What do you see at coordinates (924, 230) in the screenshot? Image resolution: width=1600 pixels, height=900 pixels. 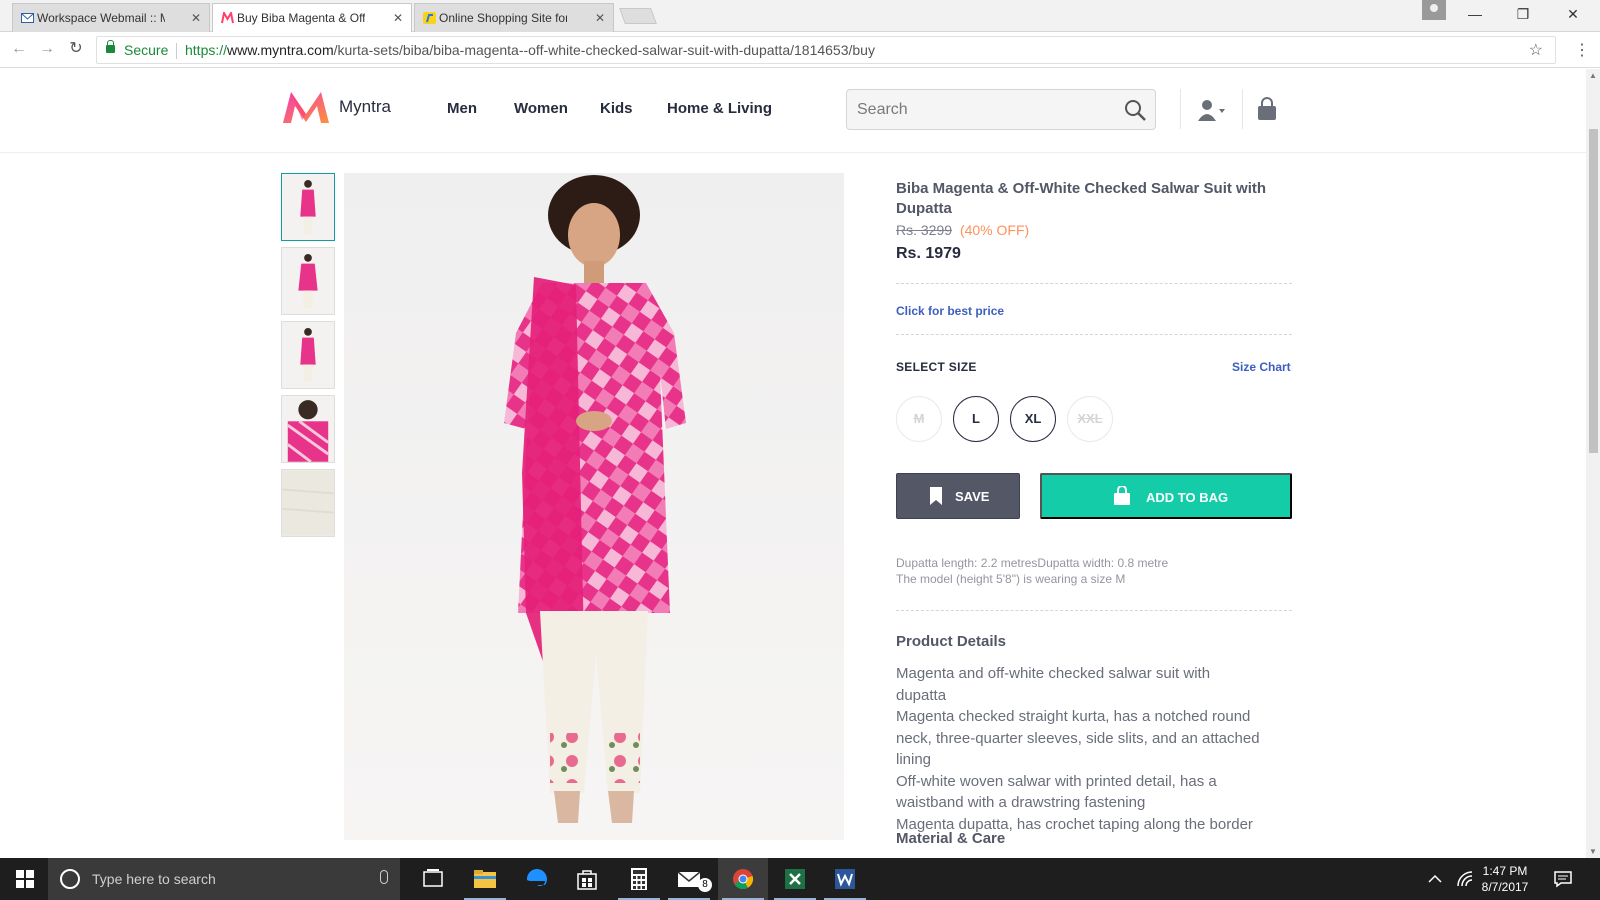 I see `original-price: Rs. 3299` at bounding box center [924, 230].